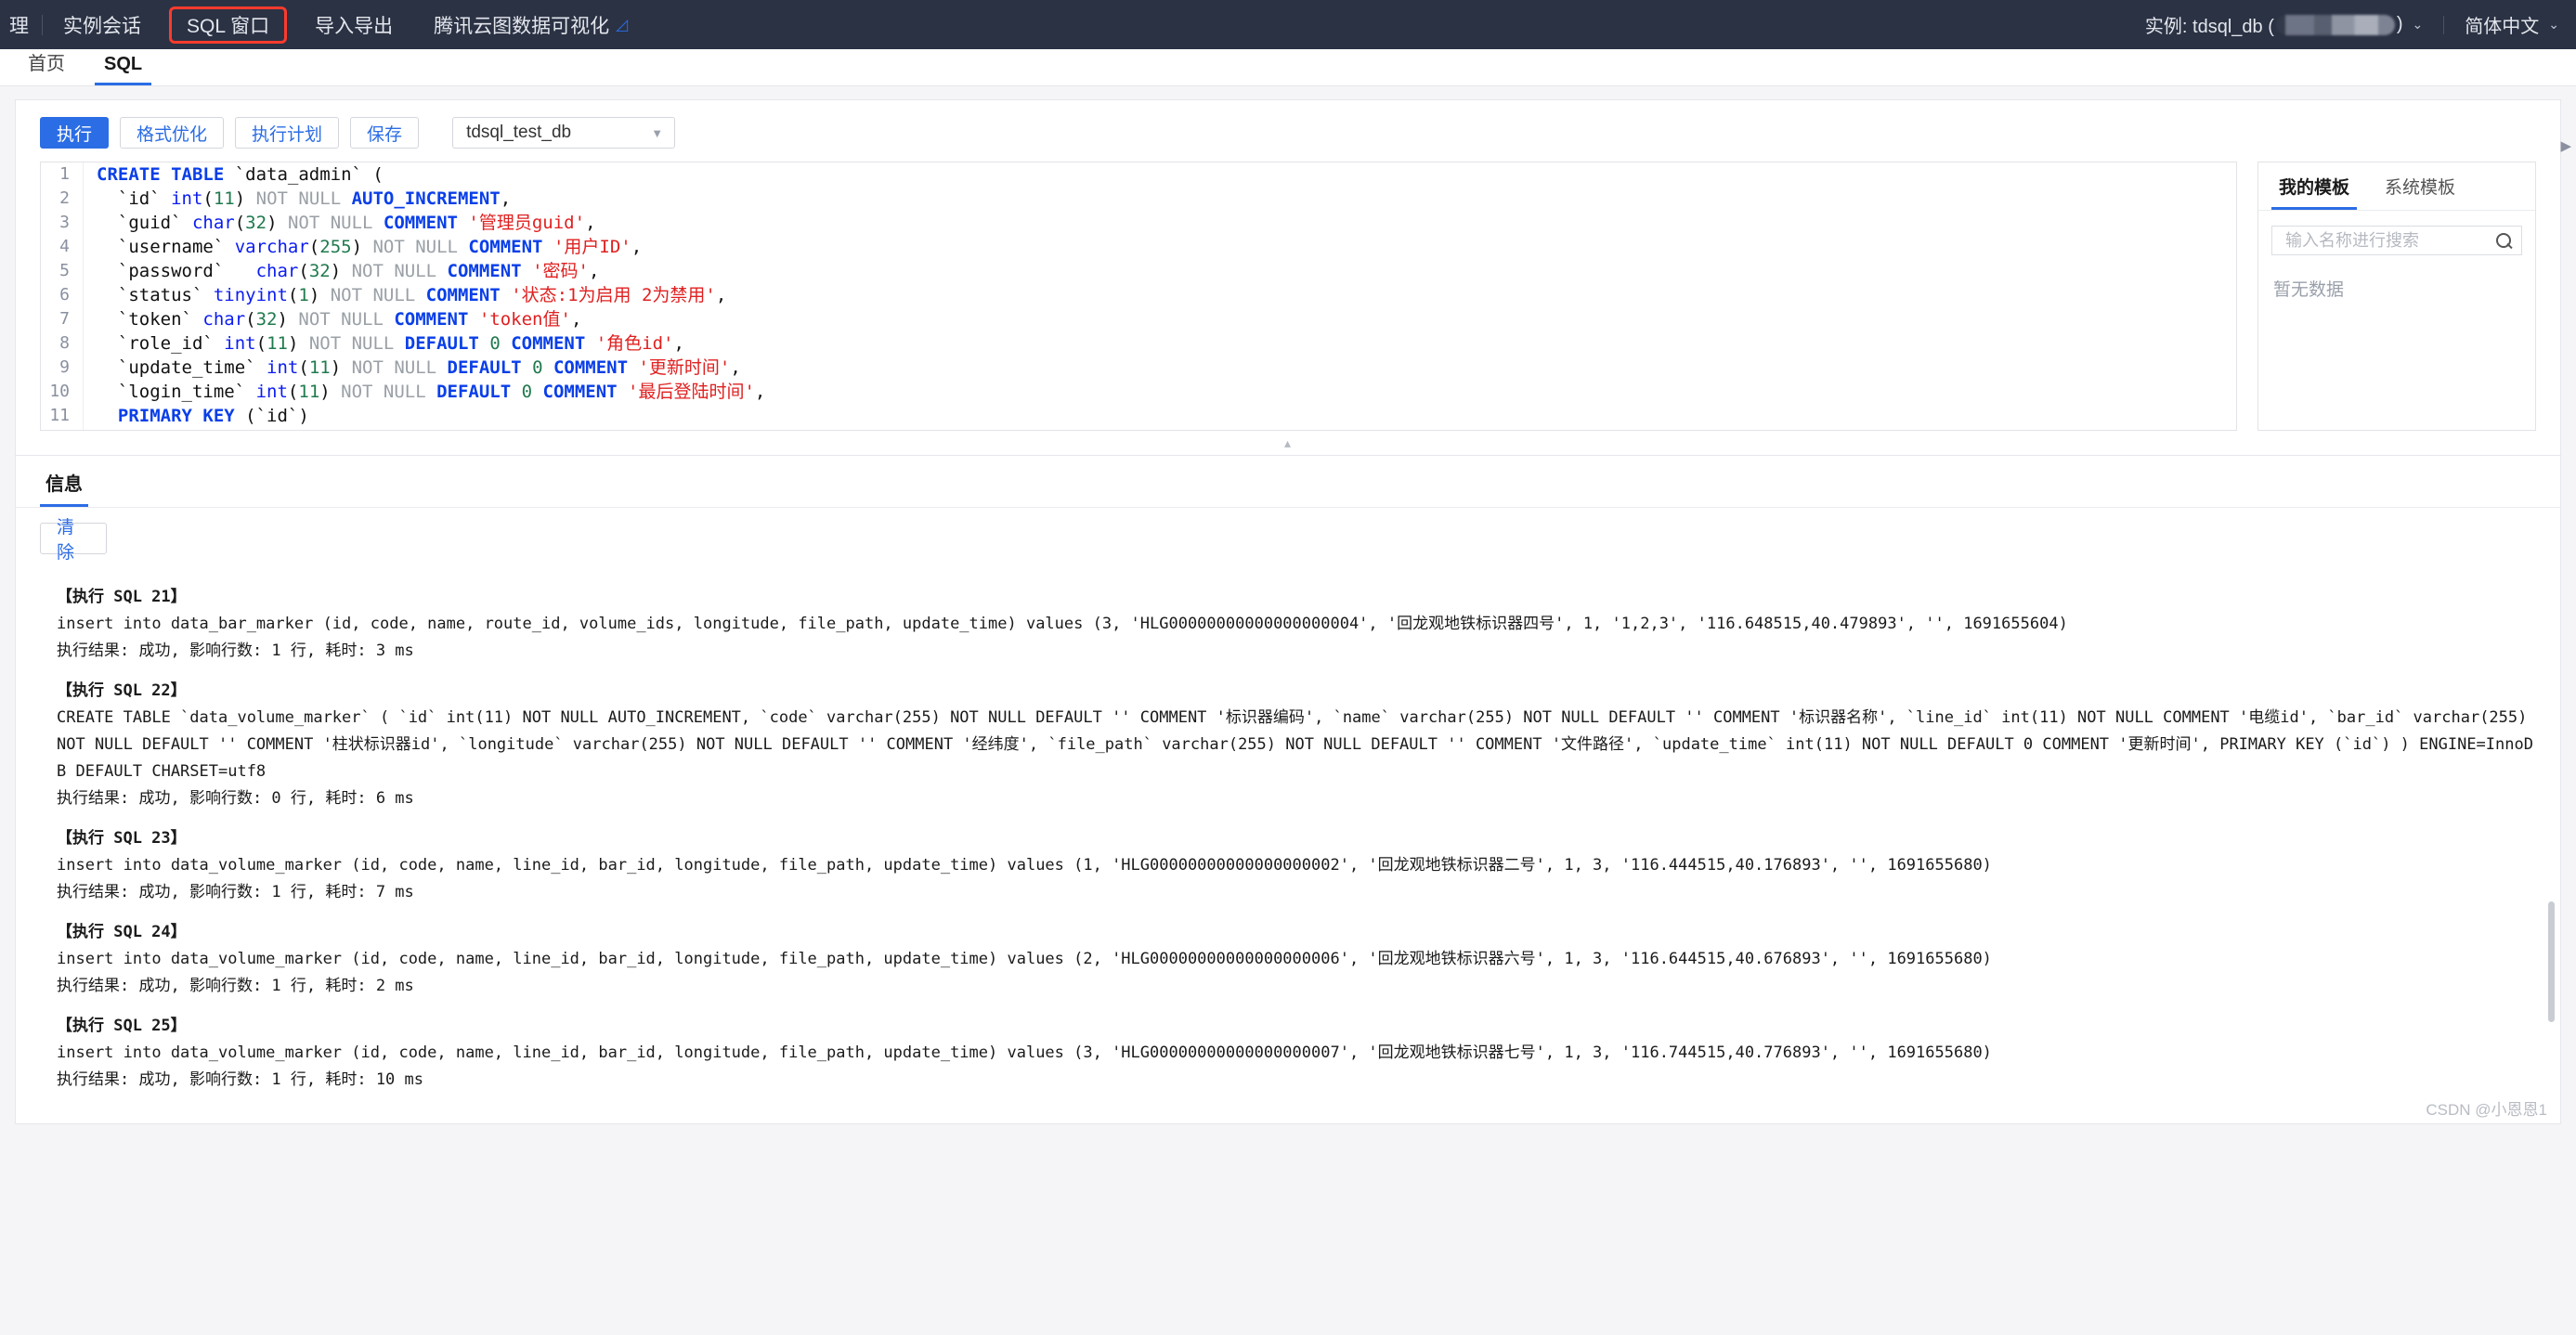  What do you see at coordinates (240, 174) in the screenshot?
I see `code-text: CREATE TABLE `data_admin` (` at bounding box center [240, 174].